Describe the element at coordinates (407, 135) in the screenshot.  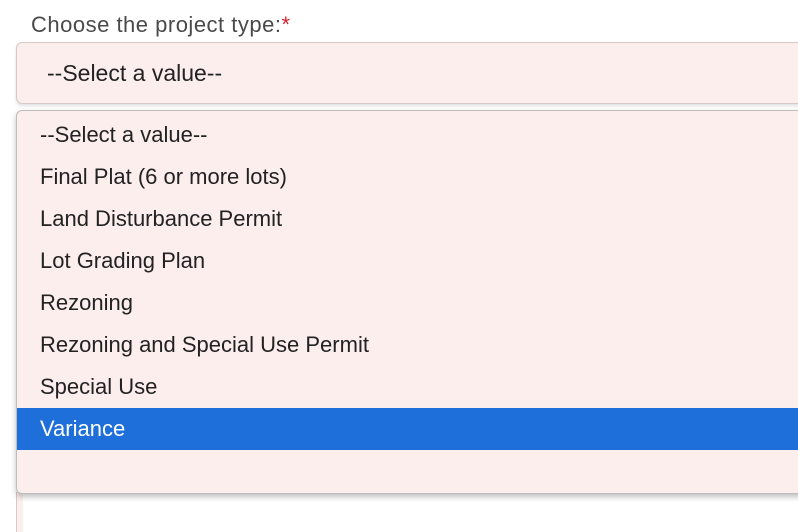
I see `option-select-a-value: --Select a value--` at that location.